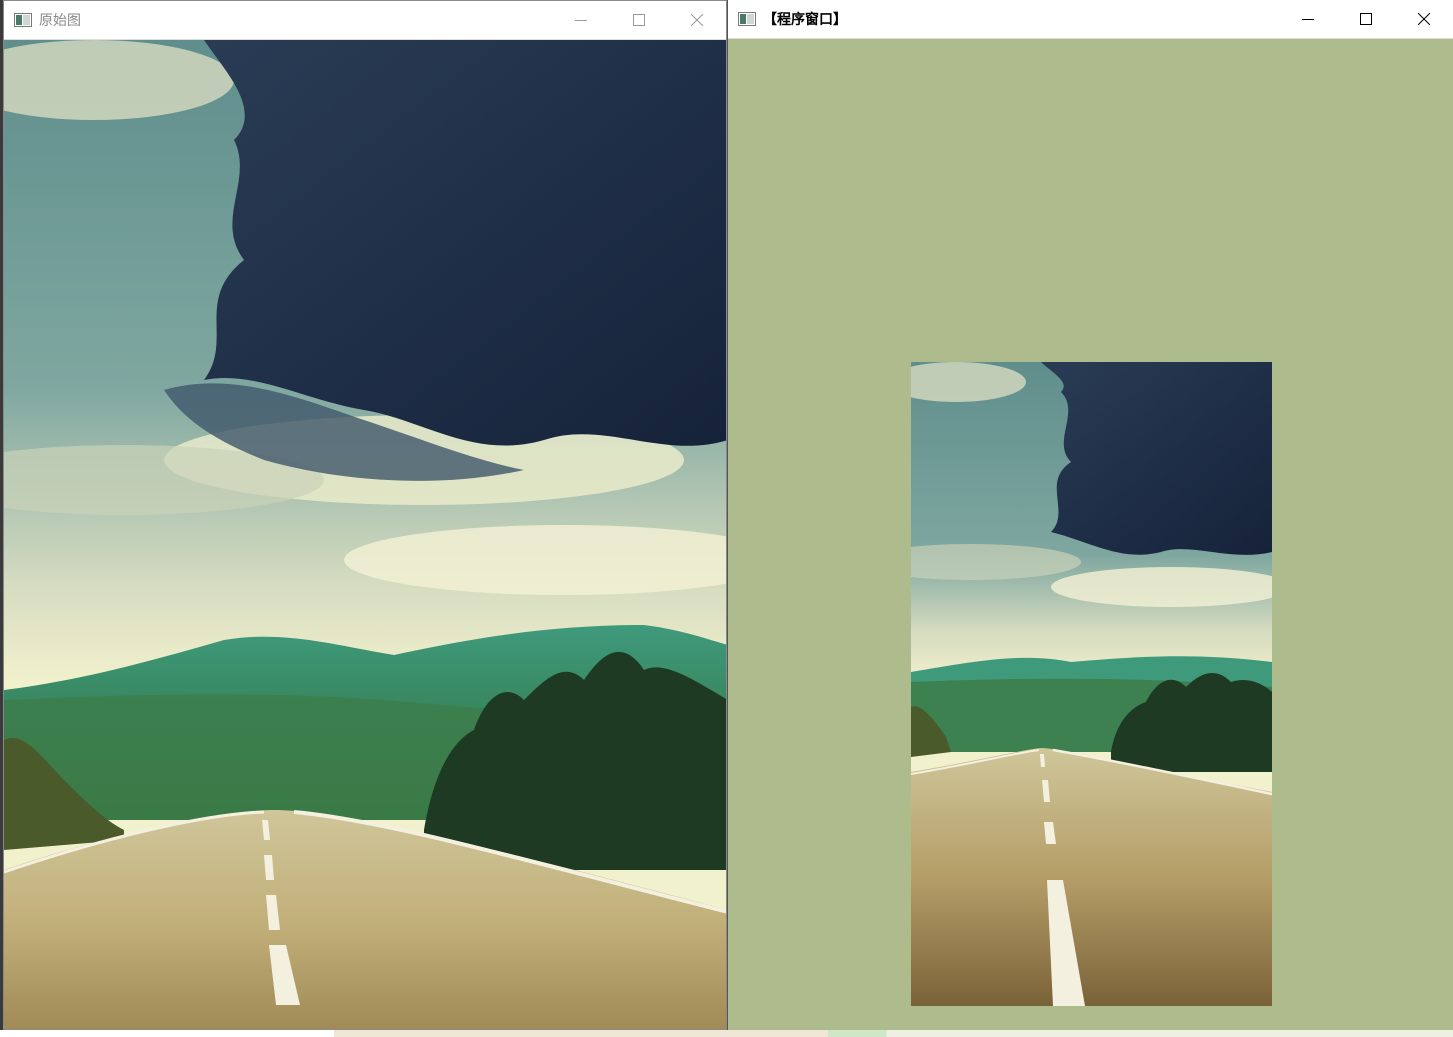  I want to click on title-bar: 【程序窗口】, so click(1090, 19).